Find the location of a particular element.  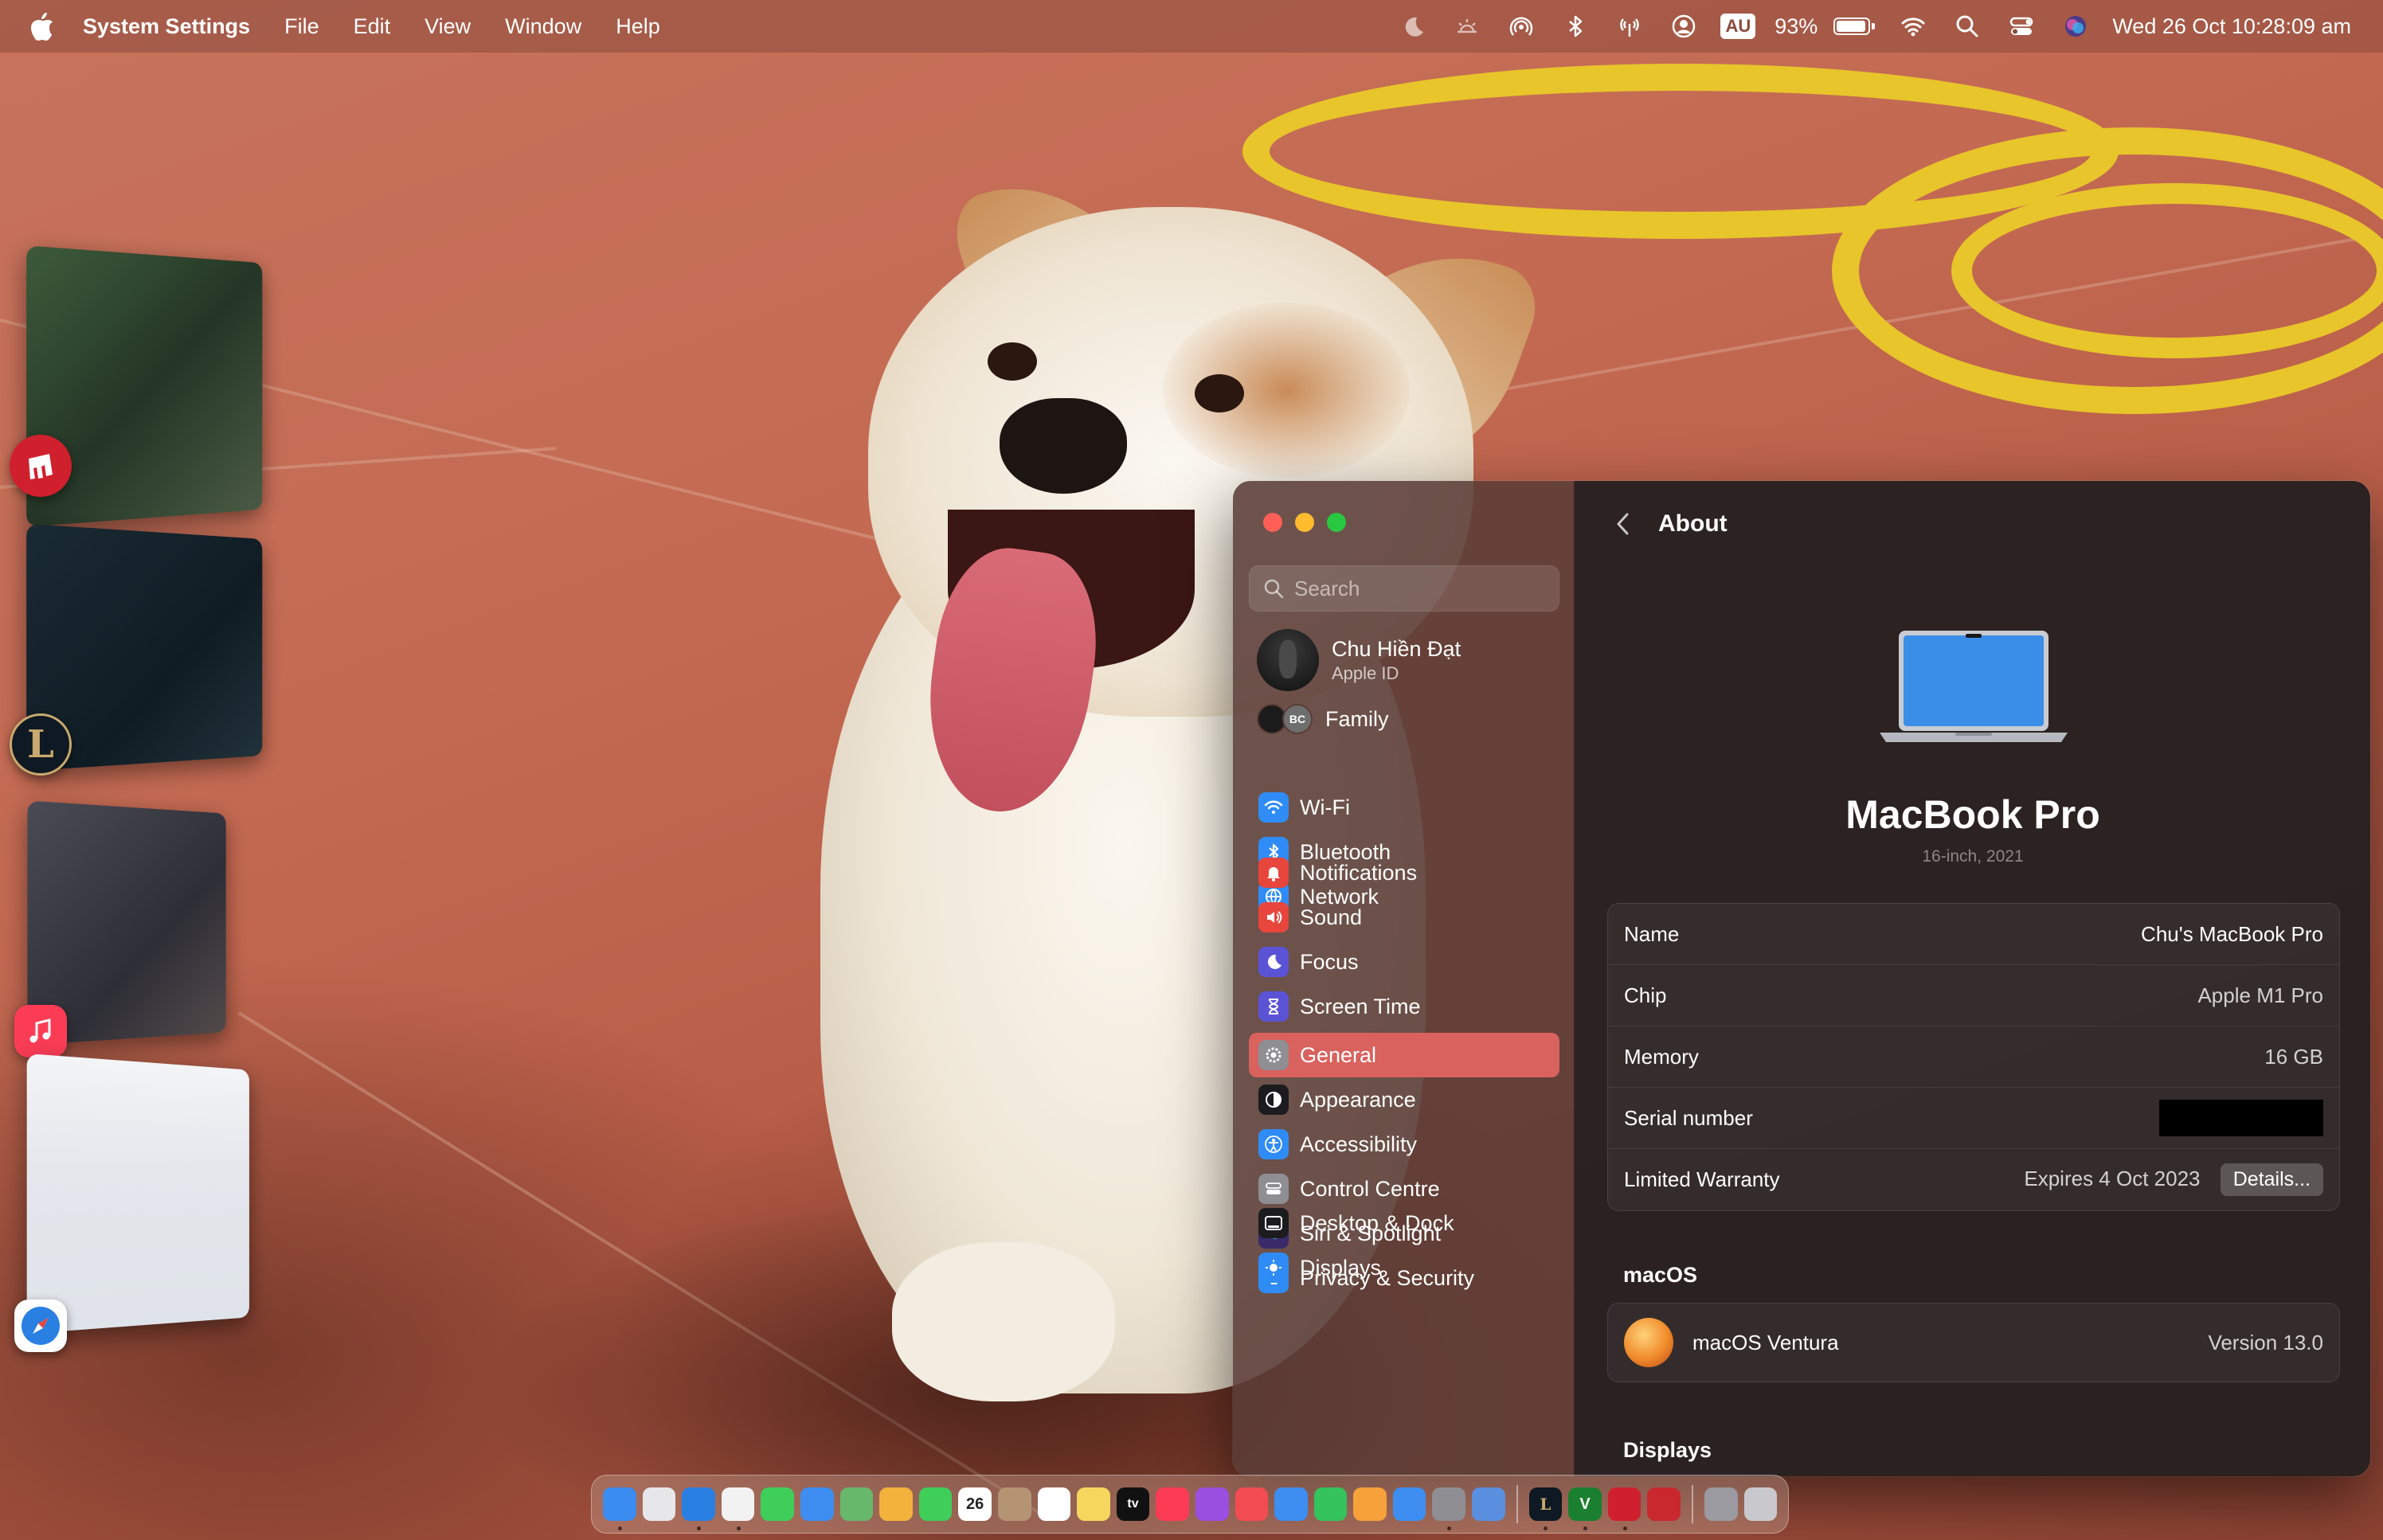

focus-moon-icon is located at coordinates (1413, 26).